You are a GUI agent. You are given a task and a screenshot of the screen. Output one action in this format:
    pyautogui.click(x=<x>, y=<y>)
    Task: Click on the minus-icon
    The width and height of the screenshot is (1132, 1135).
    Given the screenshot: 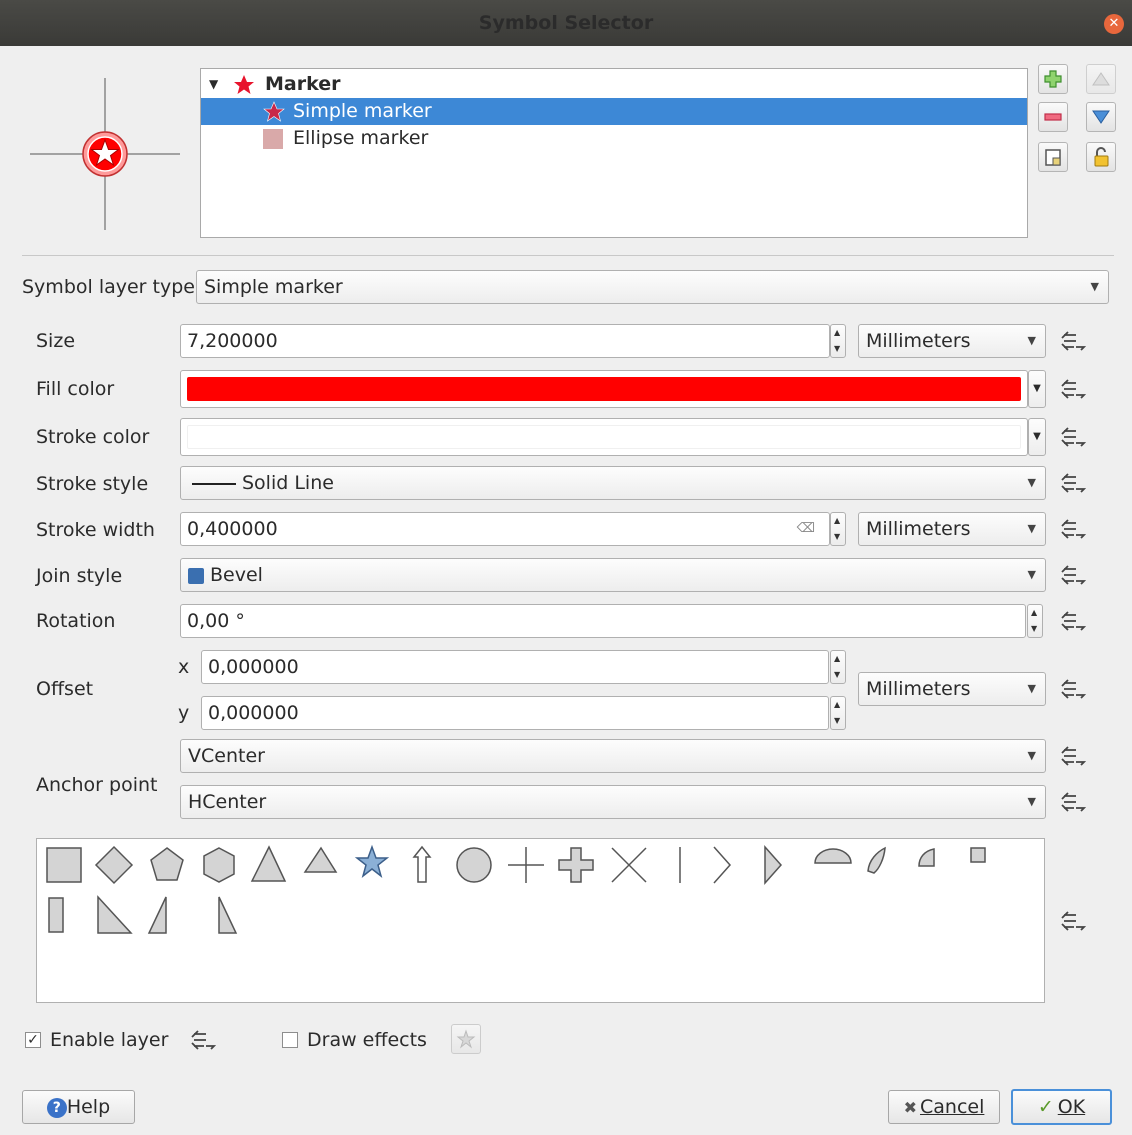 What is the action you would take?
    pyautogui.click(x=1053, y=117)
    